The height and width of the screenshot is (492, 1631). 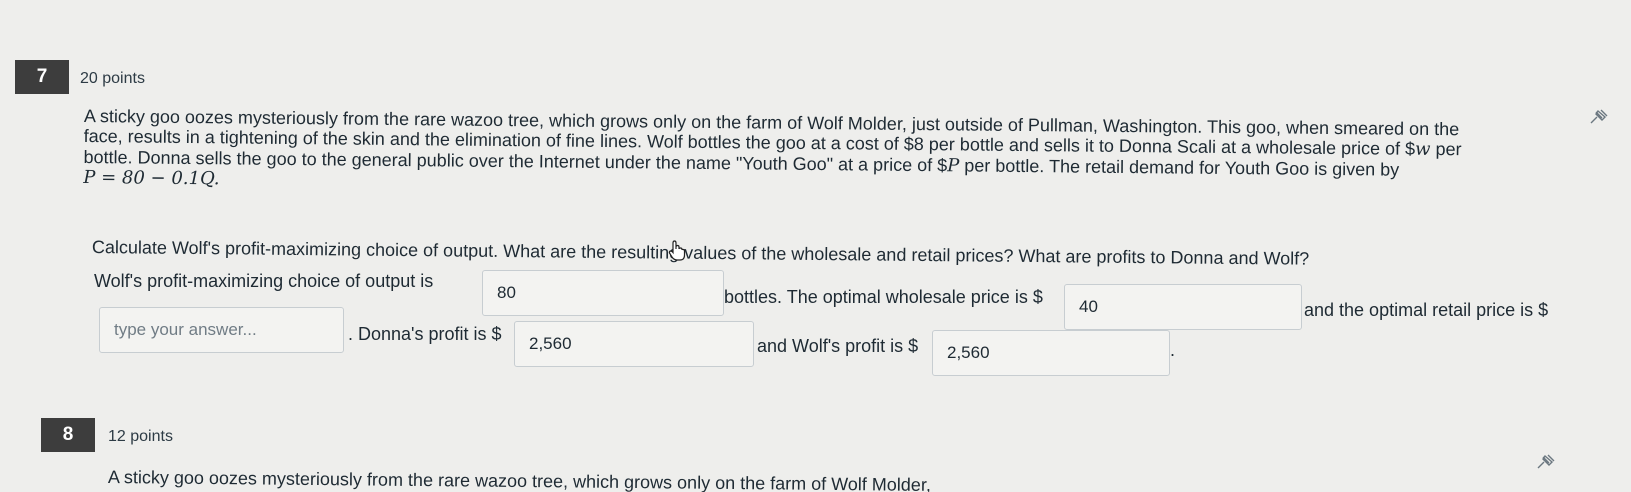 What do you see at coordinates (838, 346) in the screenshot?
I see `label-wolf-profit: and Wolf's profit is $` at bounding box center [838, 346].